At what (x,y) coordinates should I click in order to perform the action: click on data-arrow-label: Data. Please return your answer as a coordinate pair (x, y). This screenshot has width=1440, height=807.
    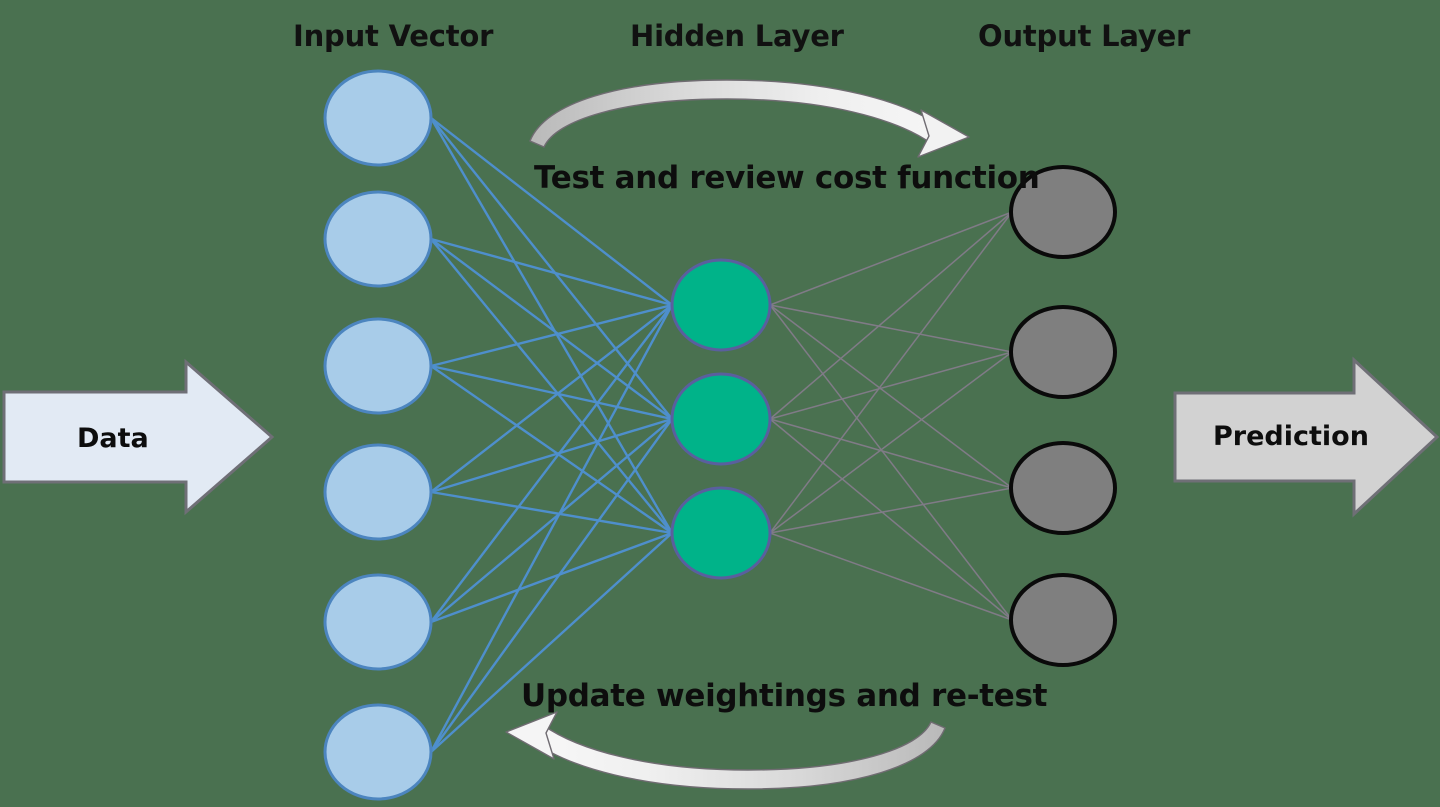
    Looking at the image, I should click on (113, 438).